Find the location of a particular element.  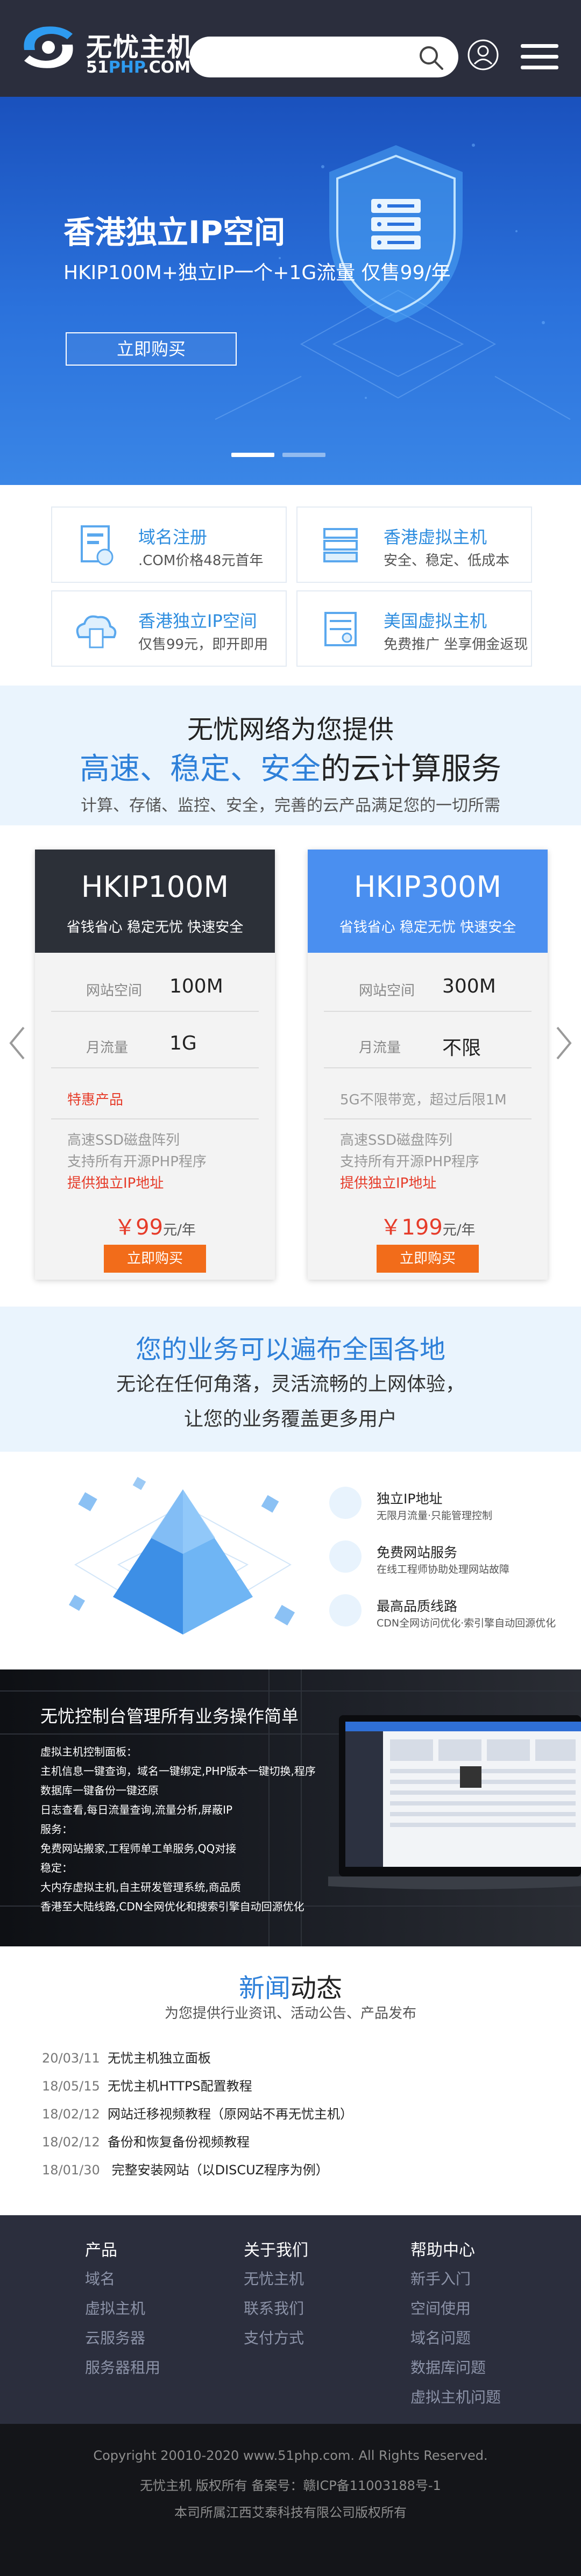

footer-link: 域名 is located at coordinates (100, 2278).